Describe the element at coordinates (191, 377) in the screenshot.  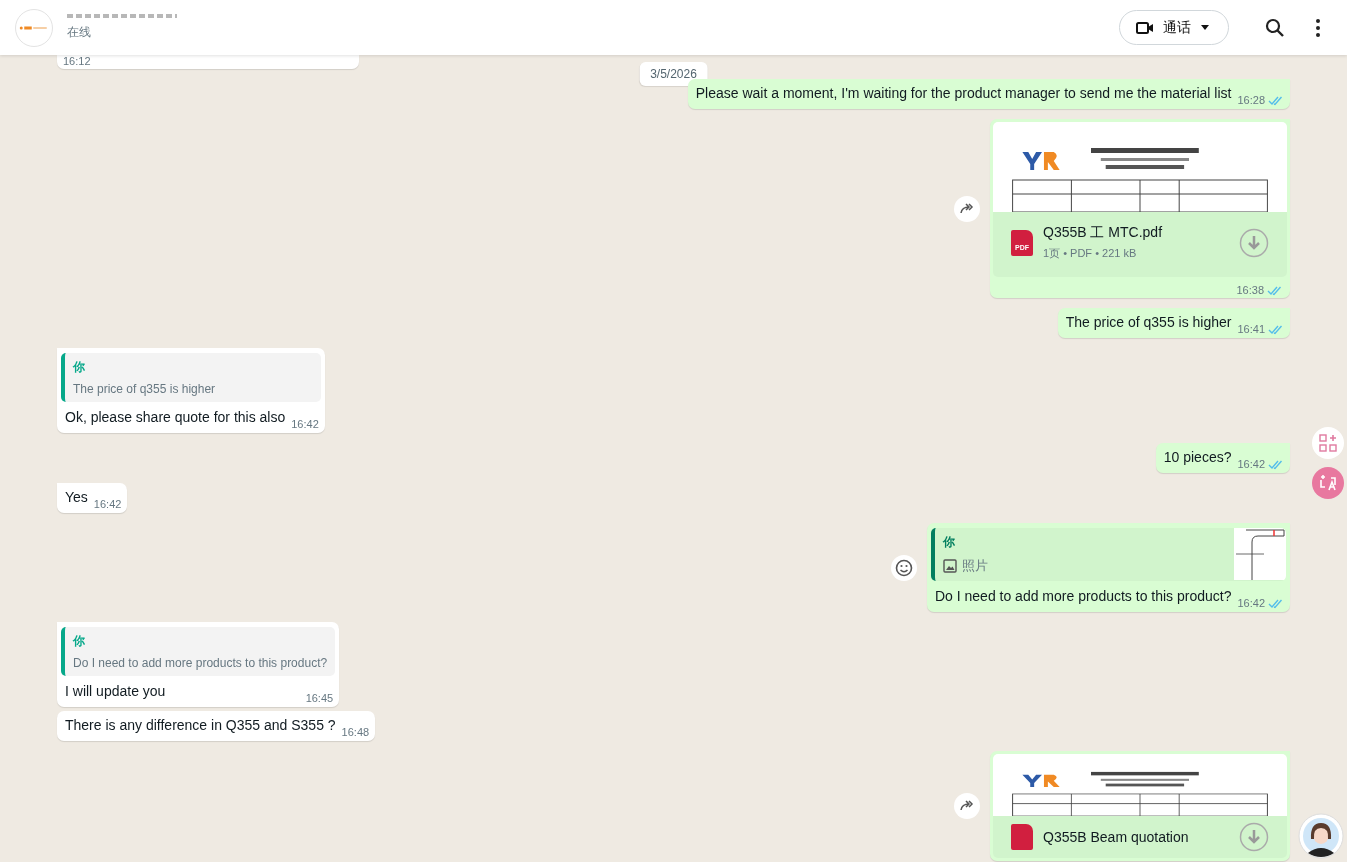
I see `quoted-message: 你 The price of q355 is higher` at that location.